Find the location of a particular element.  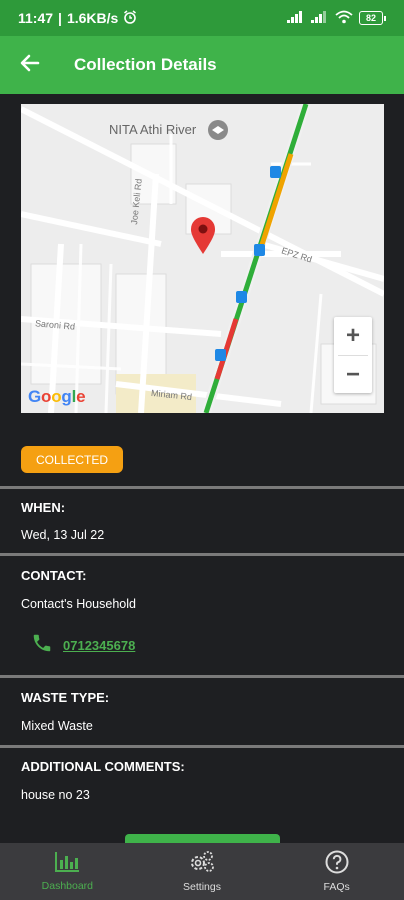

battery-level: 82 is located at coordinates (371, 18).